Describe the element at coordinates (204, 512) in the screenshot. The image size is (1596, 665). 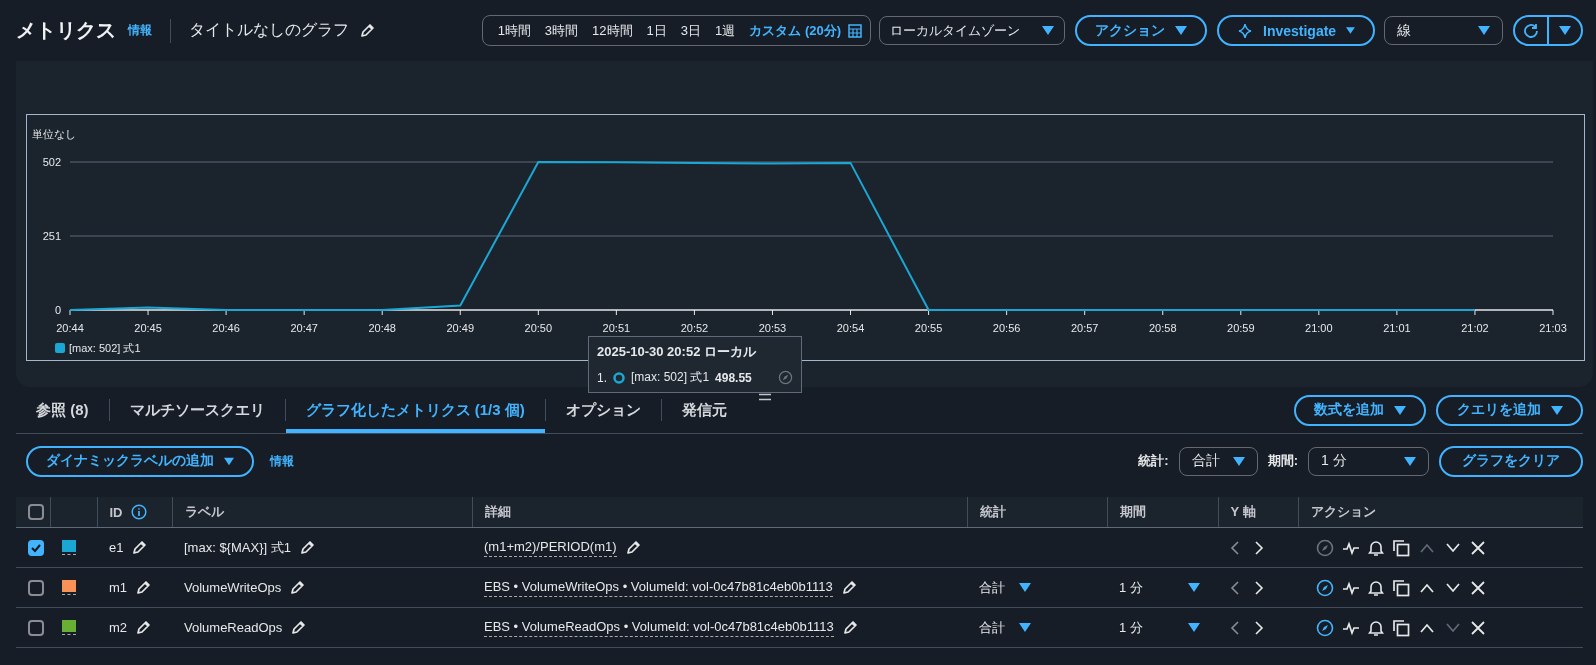
I see `column-header: ラベル` at that location.